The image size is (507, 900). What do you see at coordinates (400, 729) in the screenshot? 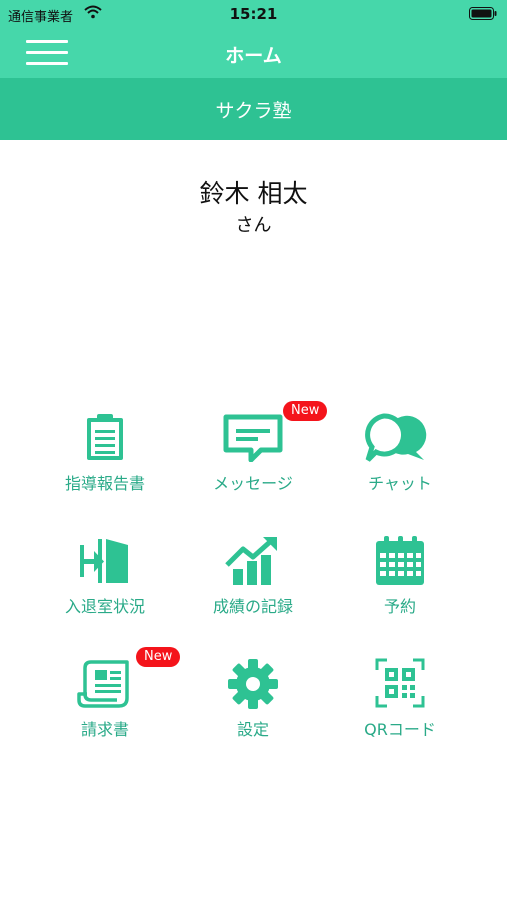
I see `menu-label: QRコード` at bounding box center [400, 729].